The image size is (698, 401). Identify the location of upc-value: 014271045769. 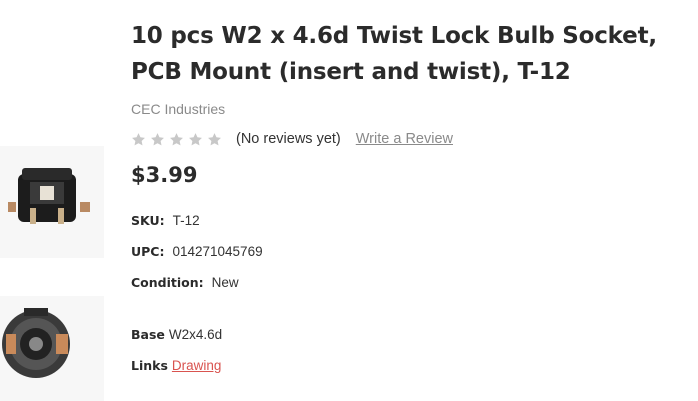
(217, 251).